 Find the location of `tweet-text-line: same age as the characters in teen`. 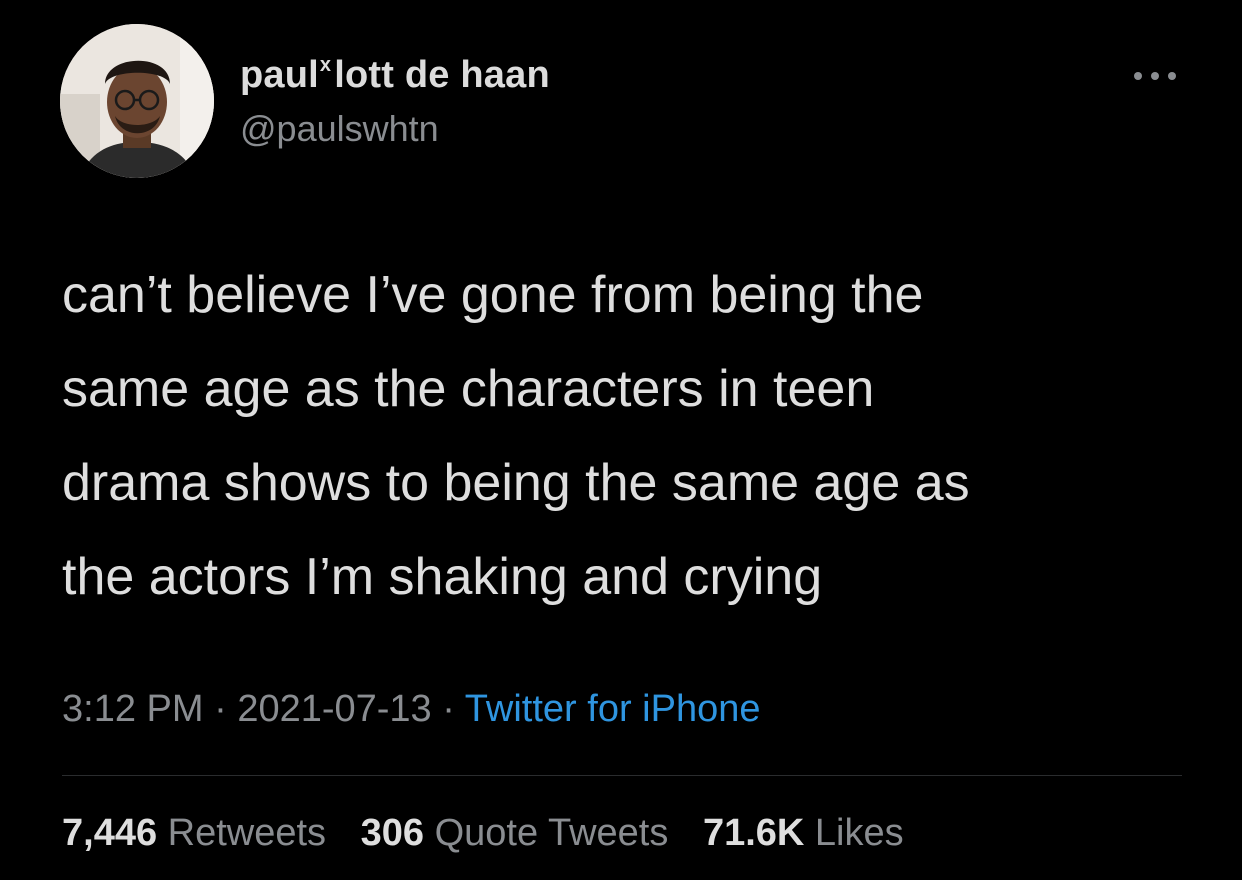

tweet-text-line: same age as the characters in teen is located at coordinates (468, 389).